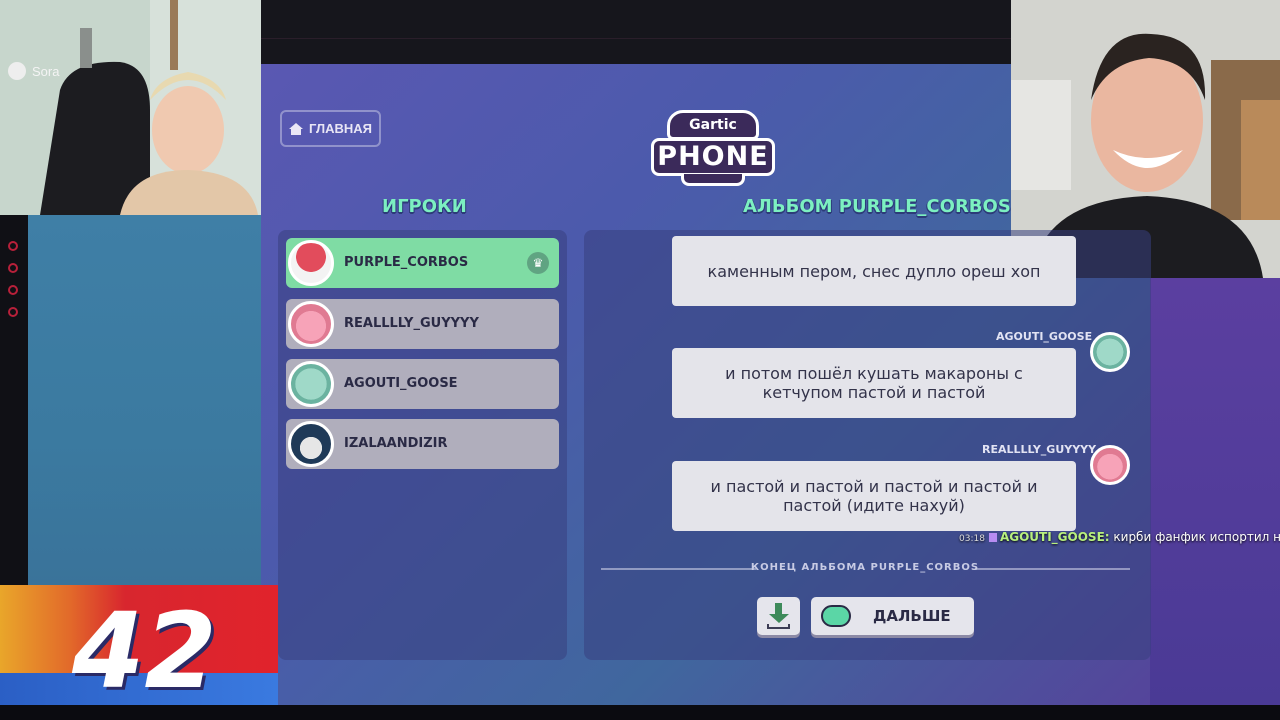 This screenshot has width=1280, height=720. I want to click on download-button, so click(778, 616).